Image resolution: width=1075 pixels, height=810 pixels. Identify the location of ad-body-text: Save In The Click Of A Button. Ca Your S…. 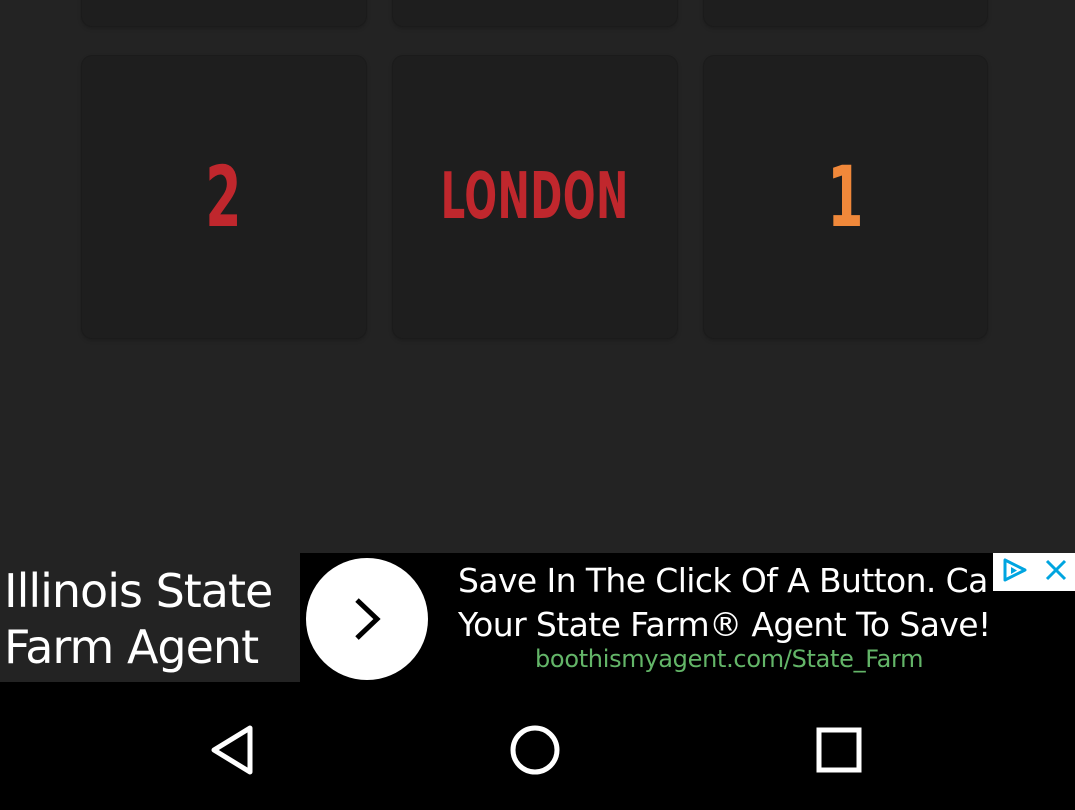
(758, 603).